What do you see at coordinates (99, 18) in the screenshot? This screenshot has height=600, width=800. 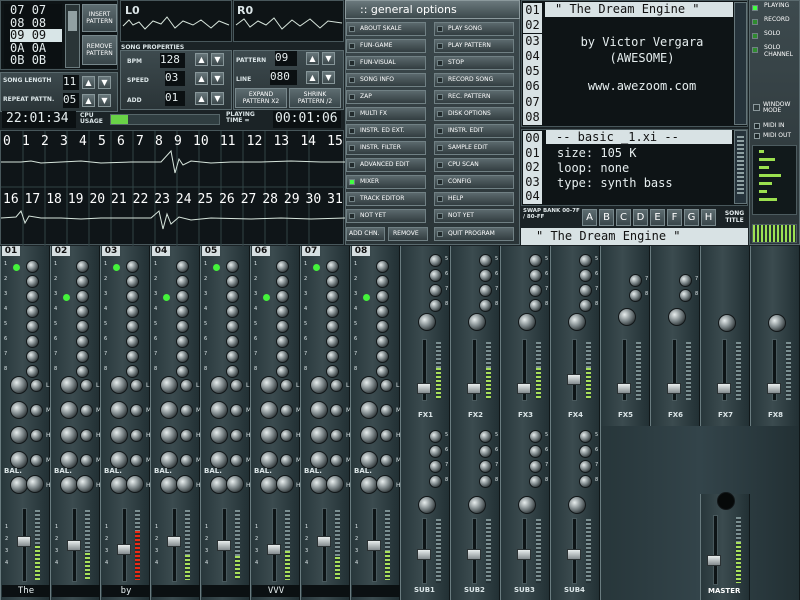 I see `insert-pattern-button: INSERT PATTERN` at bounding box center [99, 18].